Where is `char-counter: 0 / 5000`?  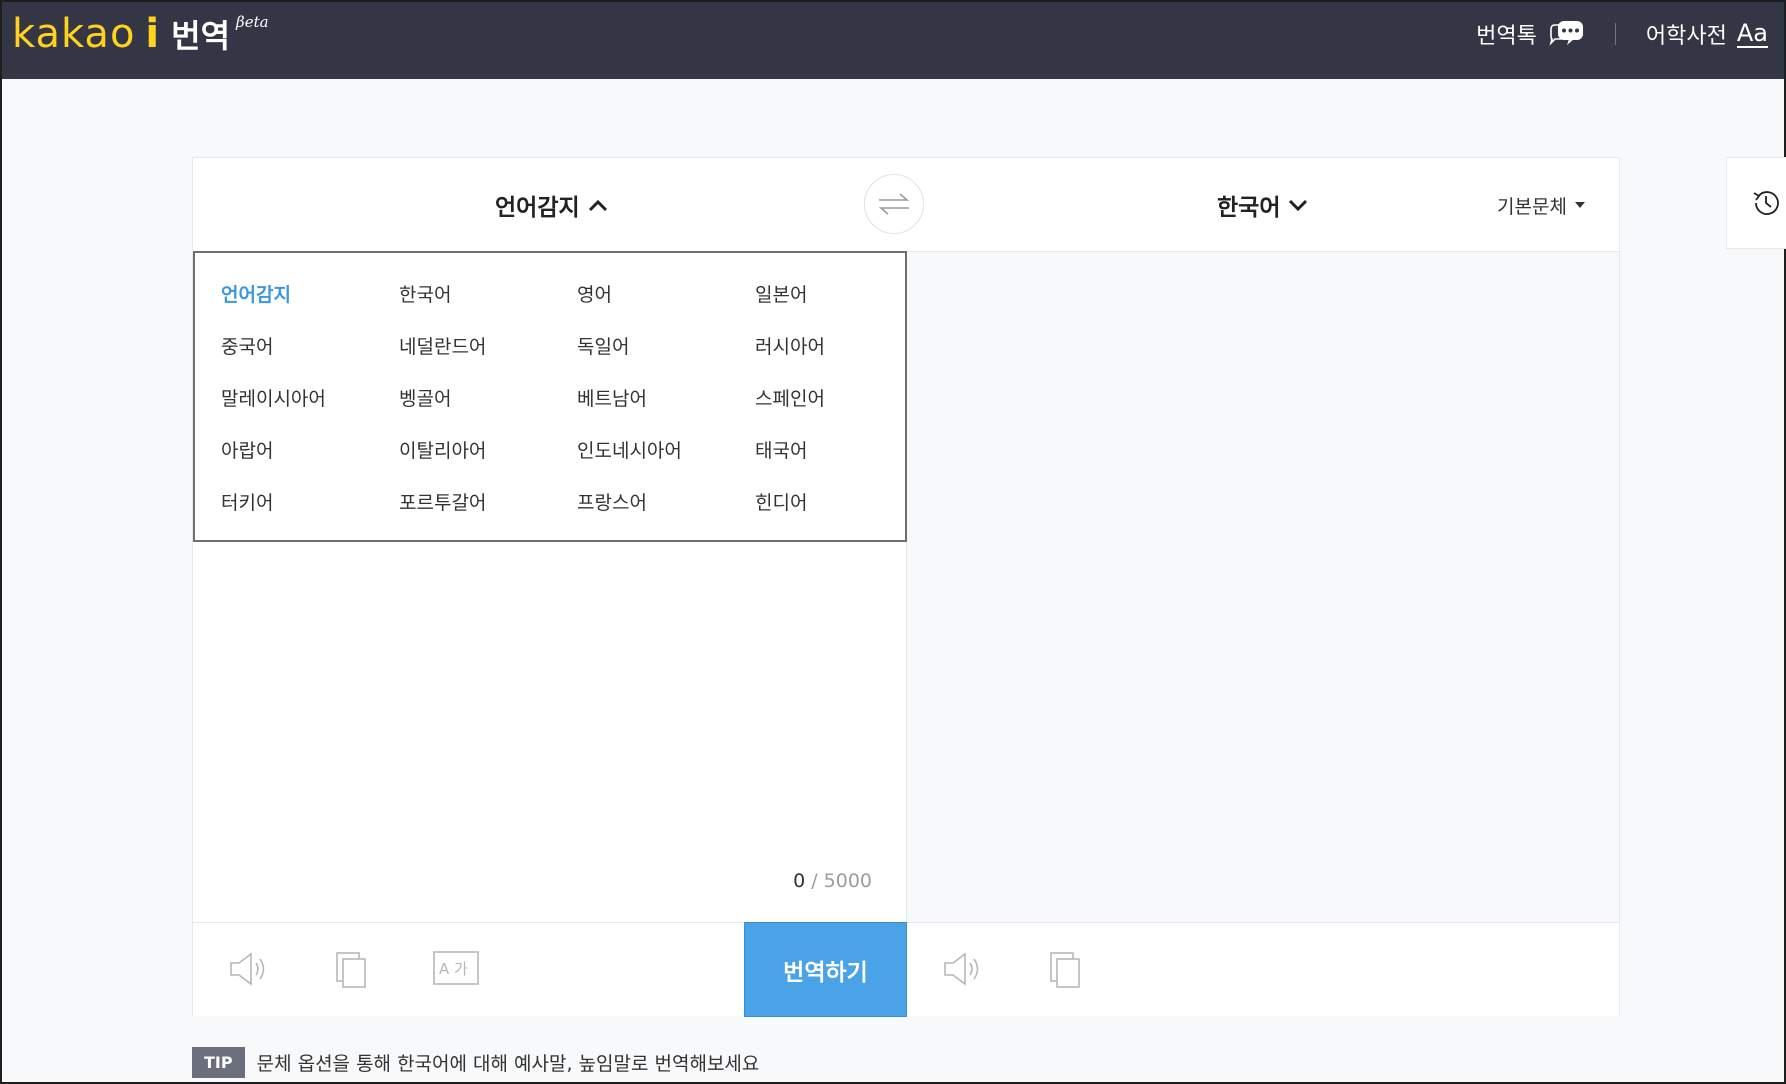 char-counter: 0 / 5000 is located at coordinates (832, 881).